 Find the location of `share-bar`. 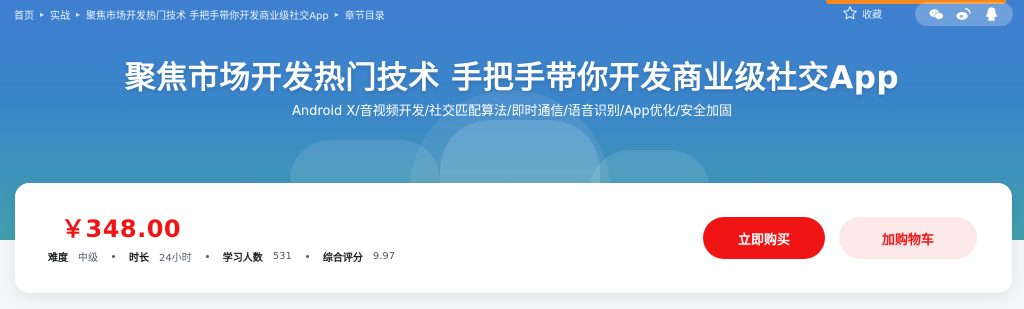

share-bar is located at coordinates (964, 14).